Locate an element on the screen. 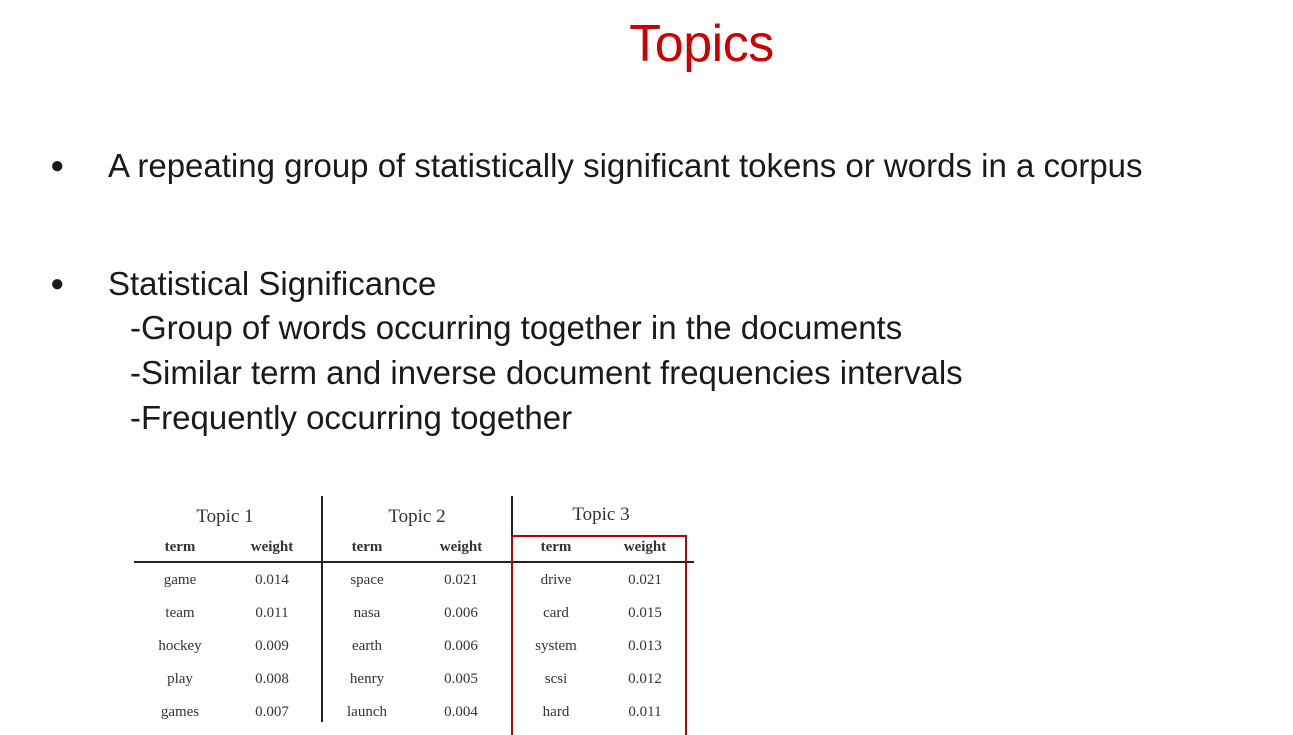 The height and width of the screenshot is (735, 1293). weight-cell: 0.007 is located at coordinates (272, 712).